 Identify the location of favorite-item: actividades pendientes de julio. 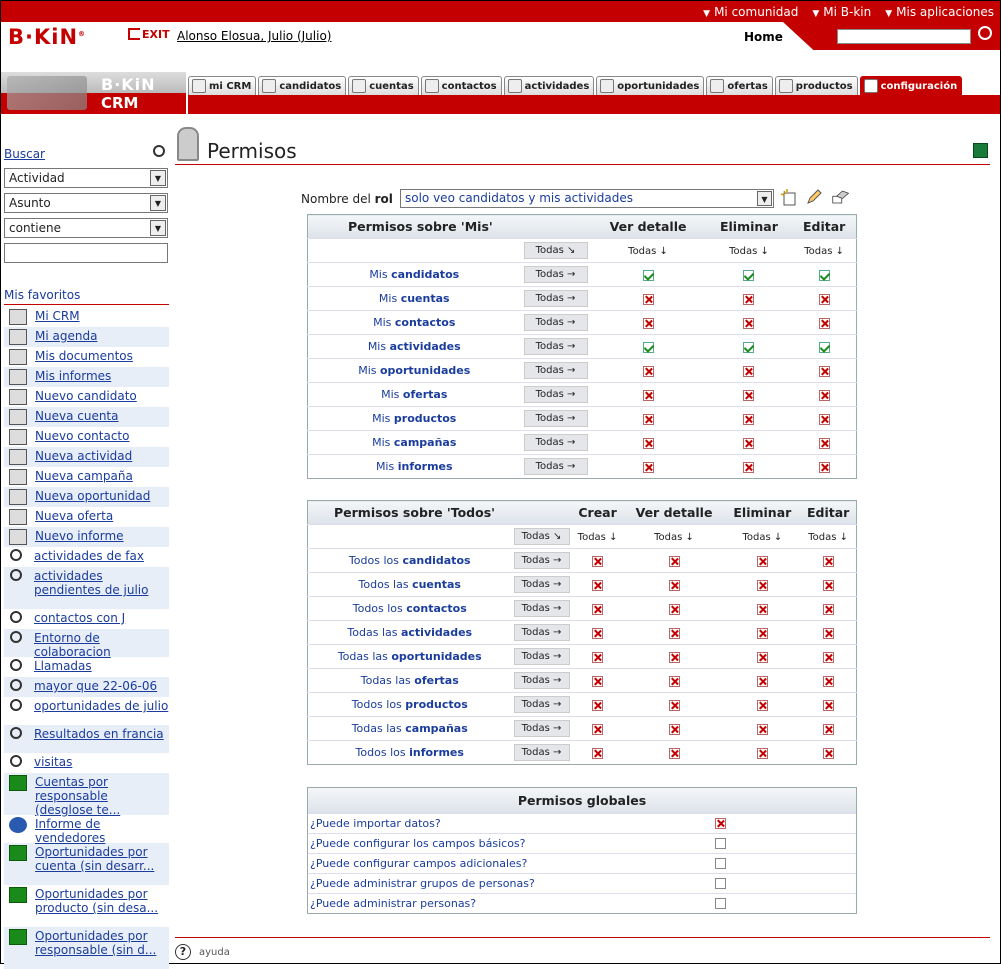
(86, 588).